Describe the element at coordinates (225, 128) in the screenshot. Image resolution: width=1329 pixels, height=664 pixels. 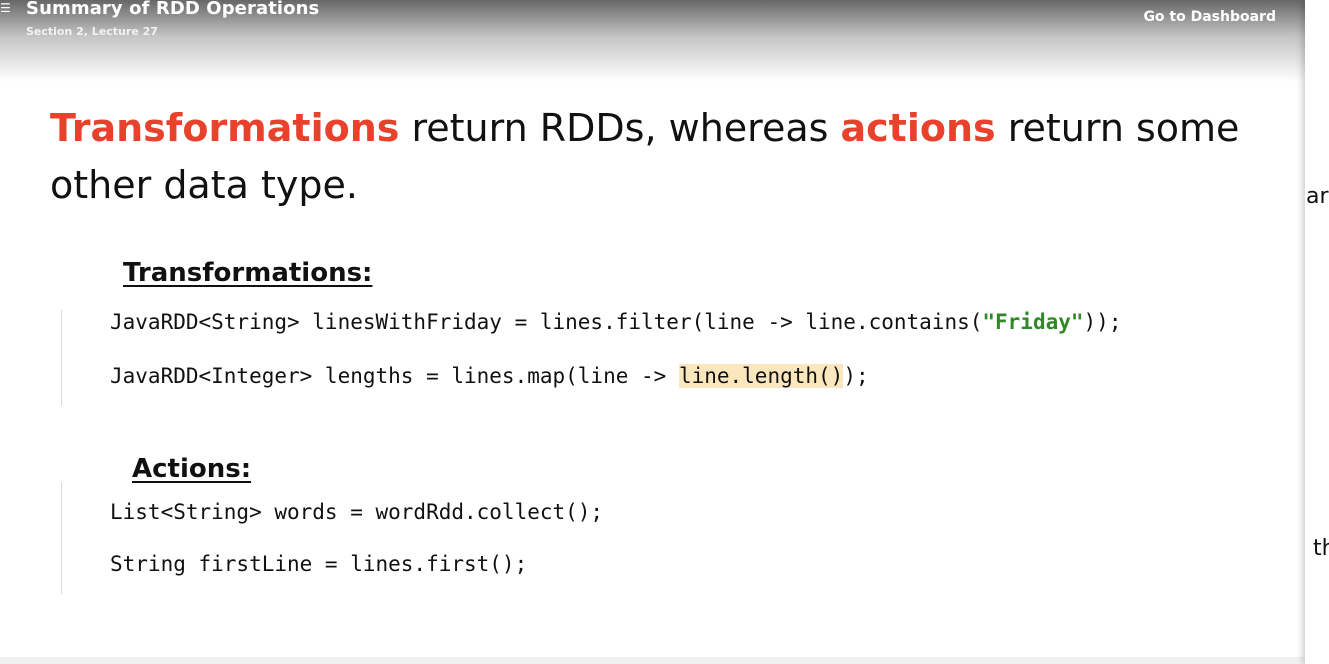
I see `heading-transformations-word: Transformations` at that location.